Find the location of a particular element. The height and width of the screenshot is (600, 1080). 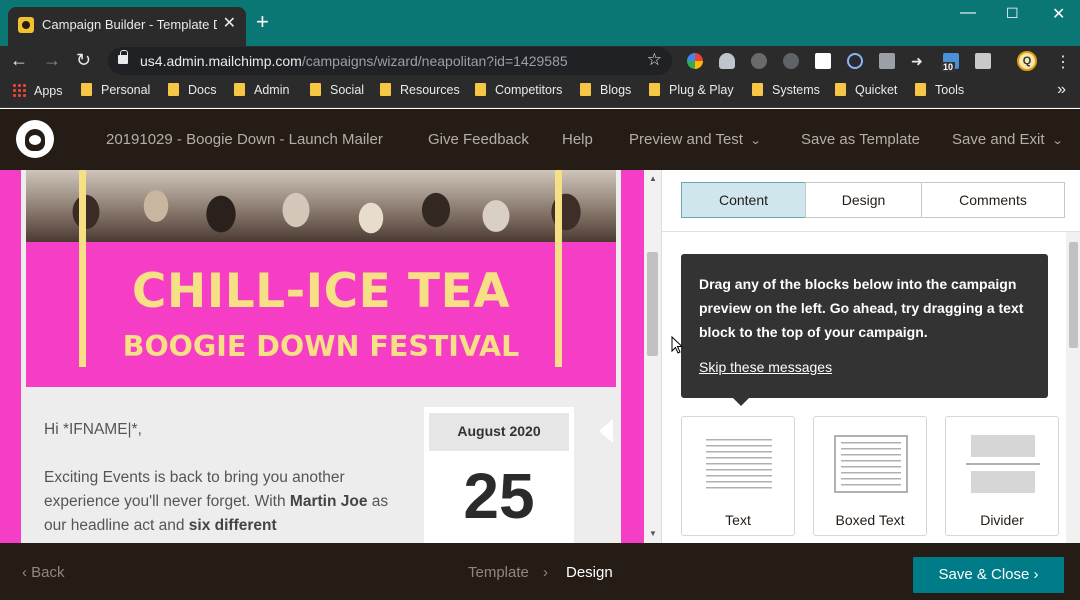

bookmark-star-icon: ☆ is located at coordinates (654, 60).